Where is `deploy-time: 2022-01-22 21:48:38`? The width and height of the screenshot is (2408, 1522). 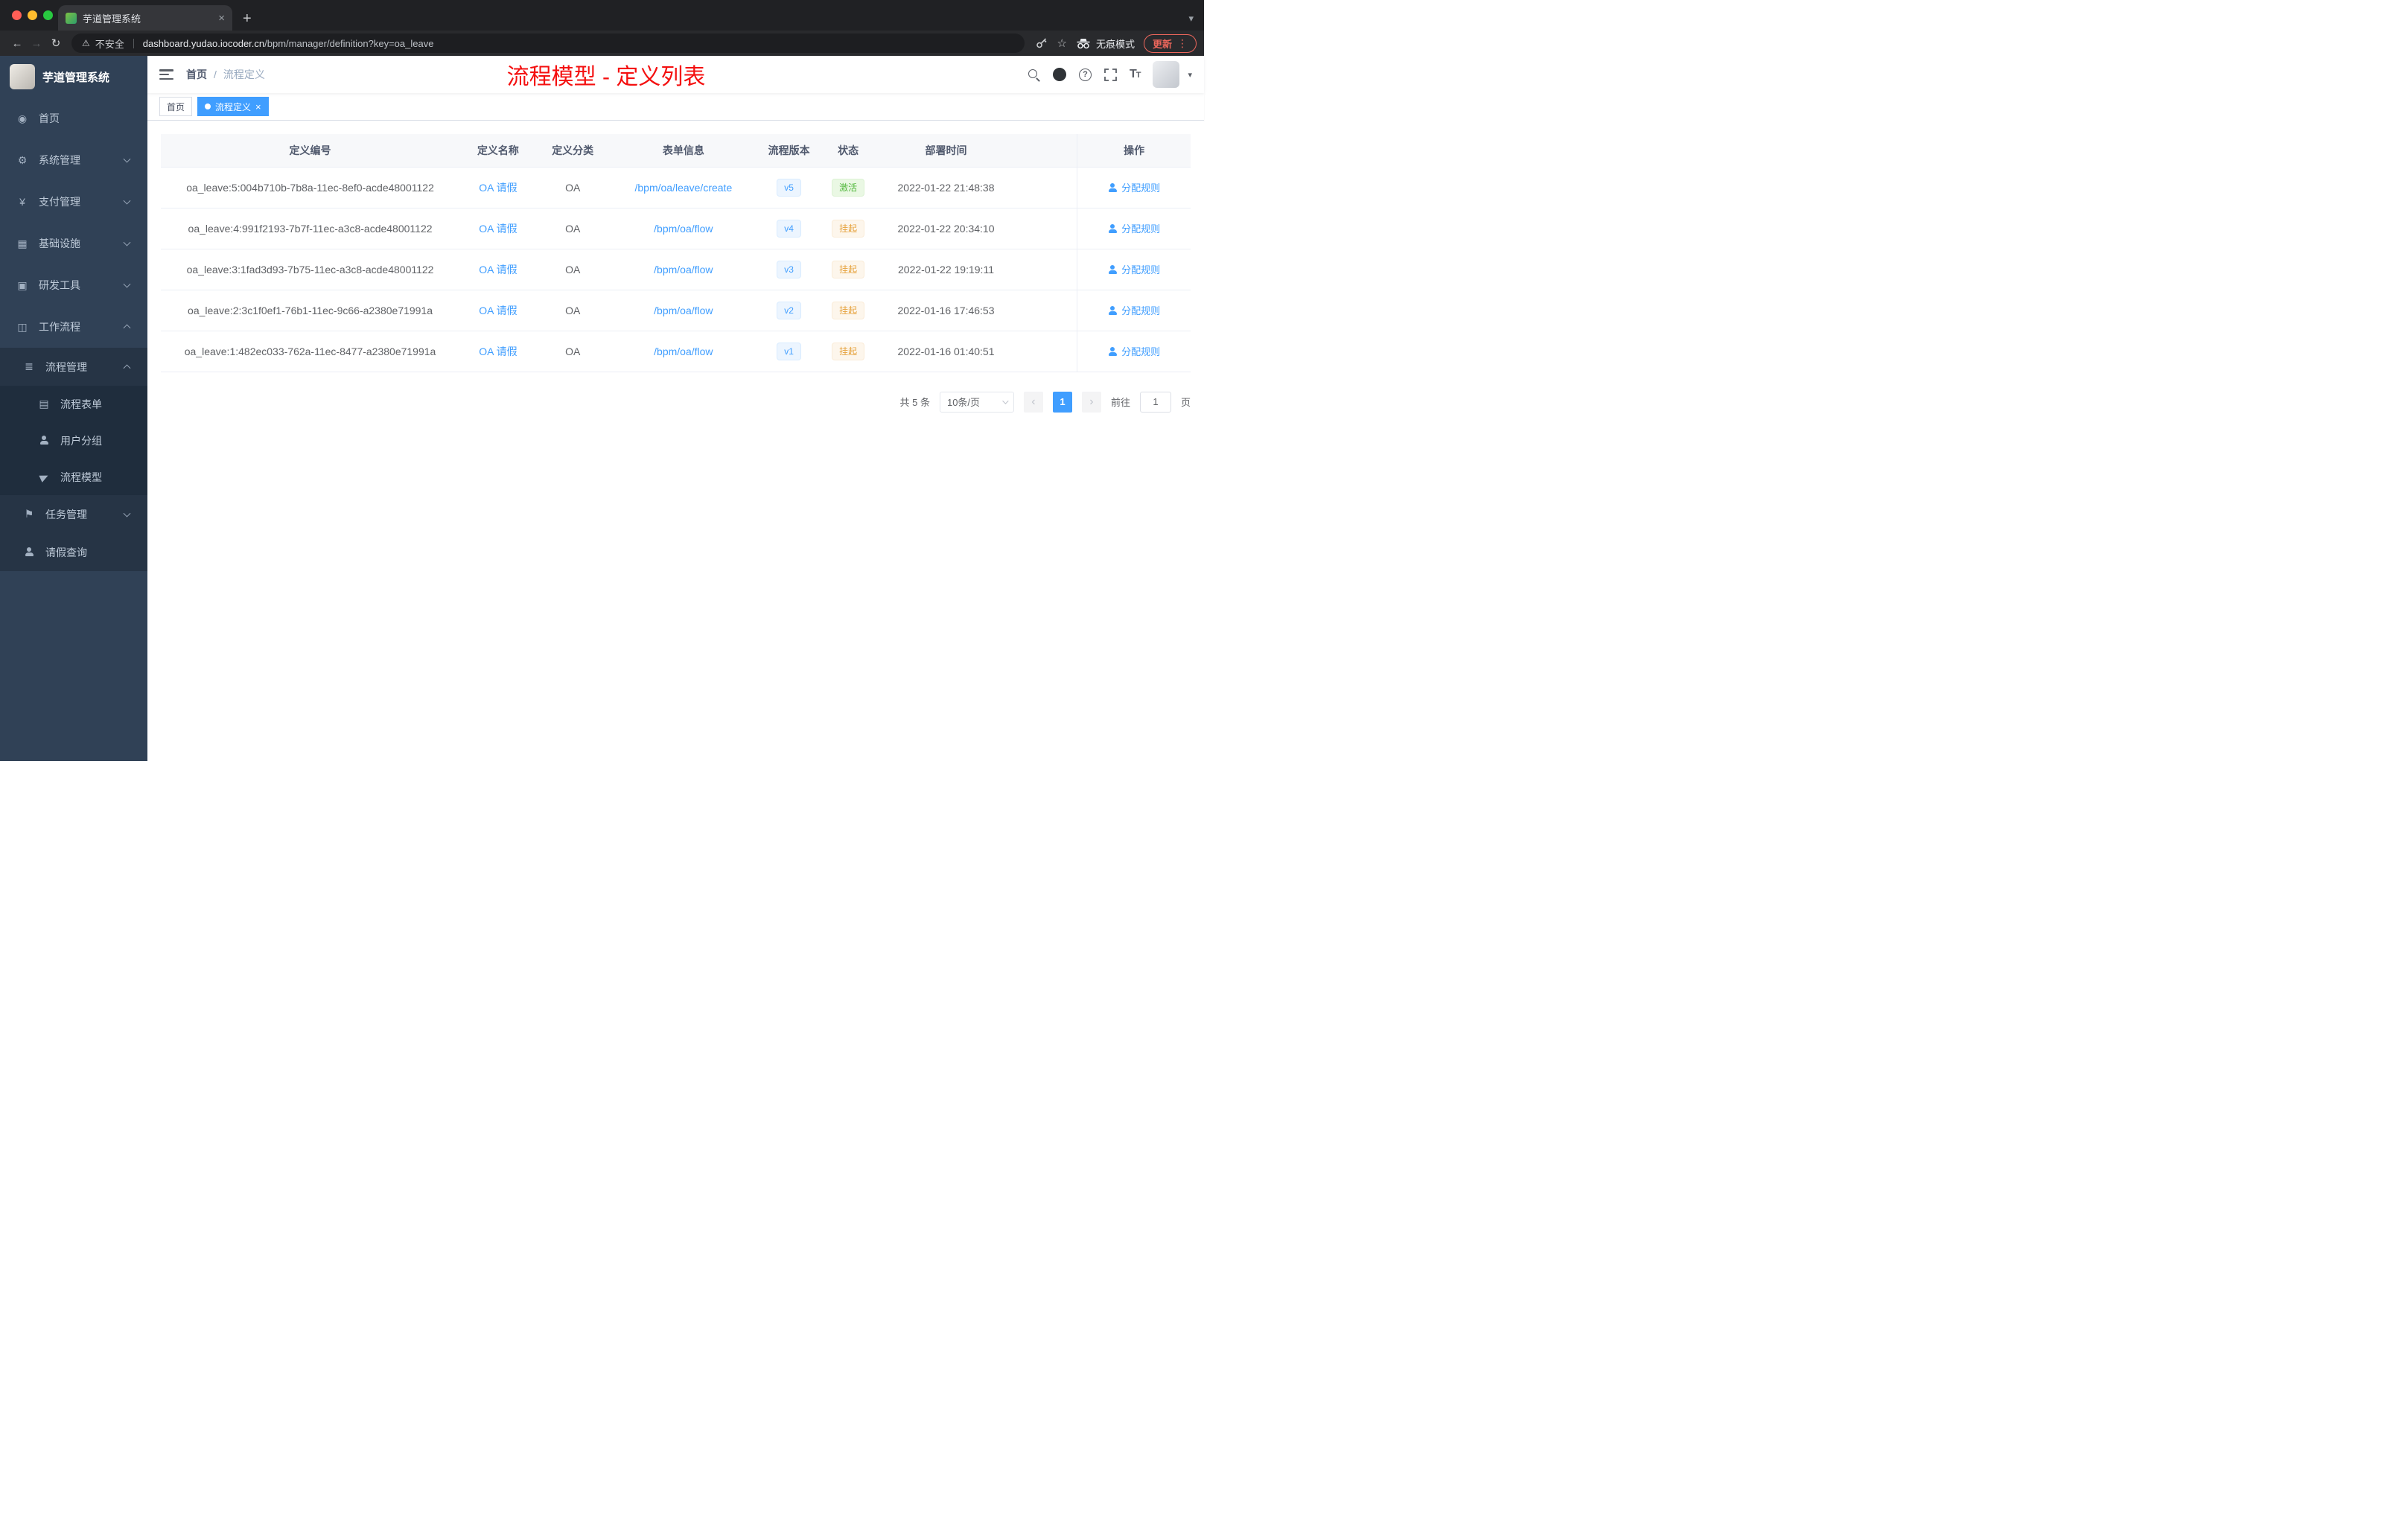
deploy-time: 2022-01-22 21:48:38 is located at coordinates (946, 187).